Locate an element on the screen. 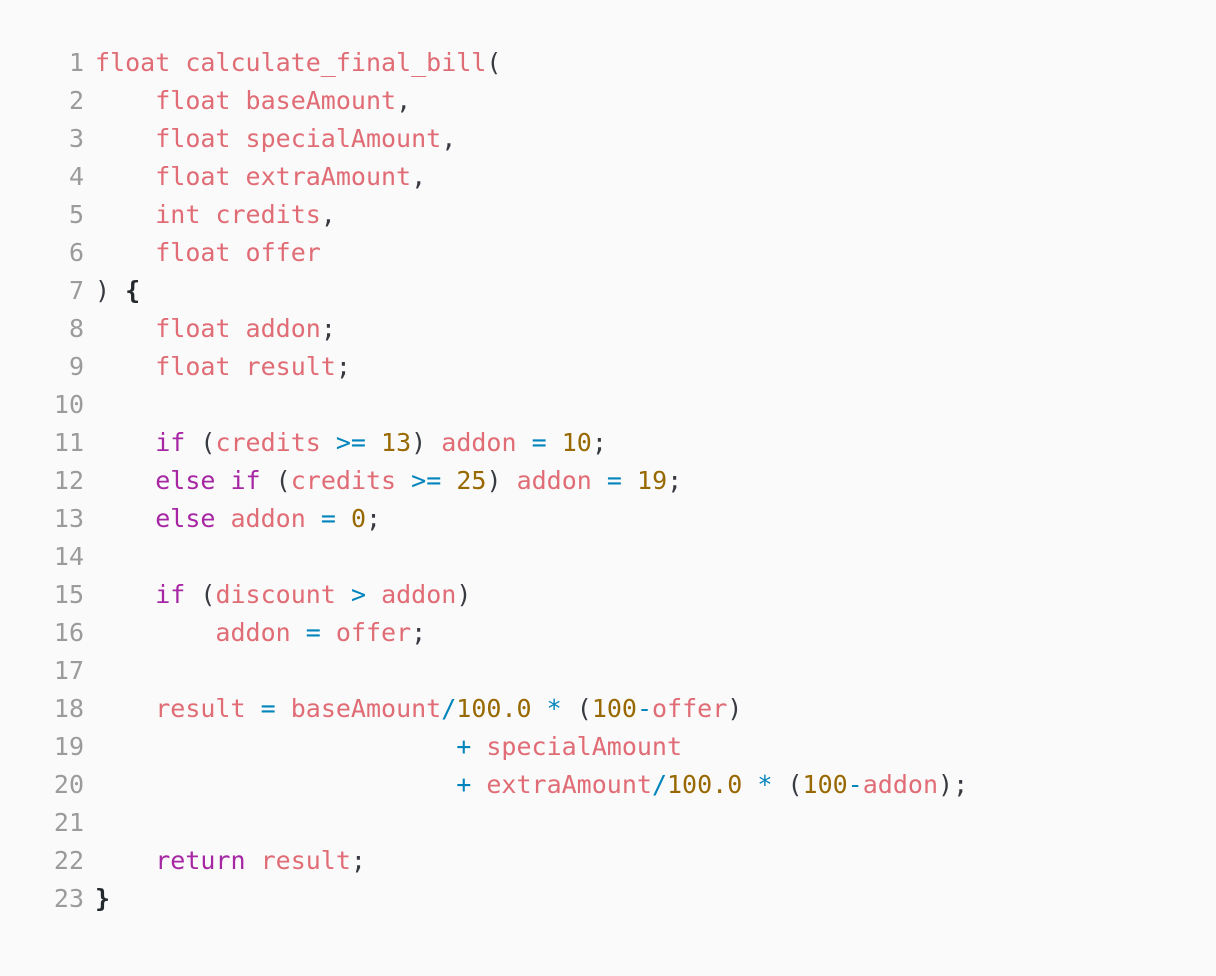  code-token: { is located at coordinates (133, 290).